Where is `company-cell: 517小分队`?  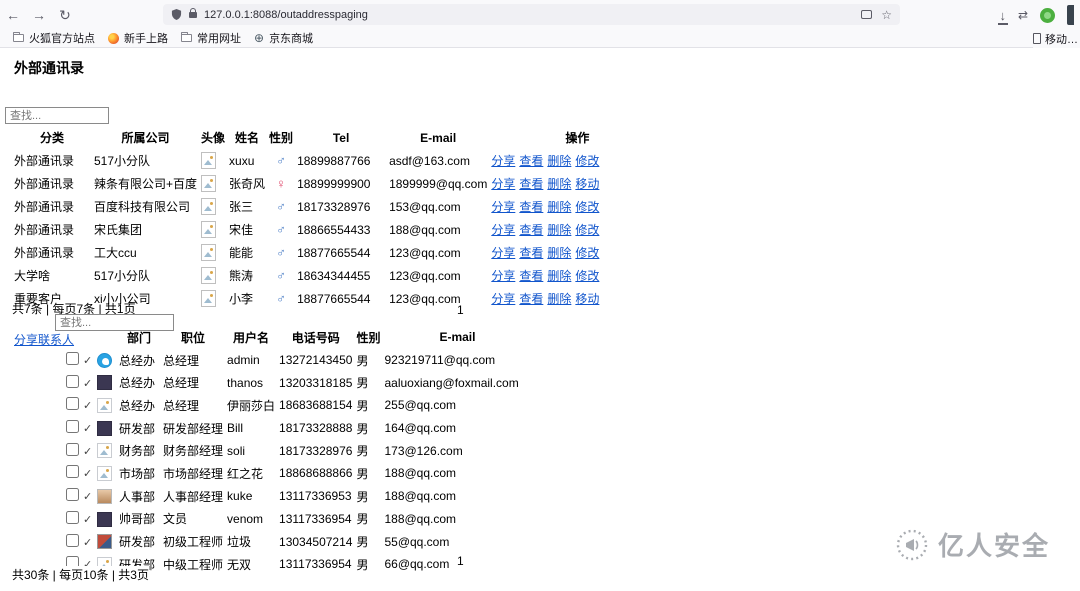
company-cell: 517小分队 is located at coordinates (122, 161).